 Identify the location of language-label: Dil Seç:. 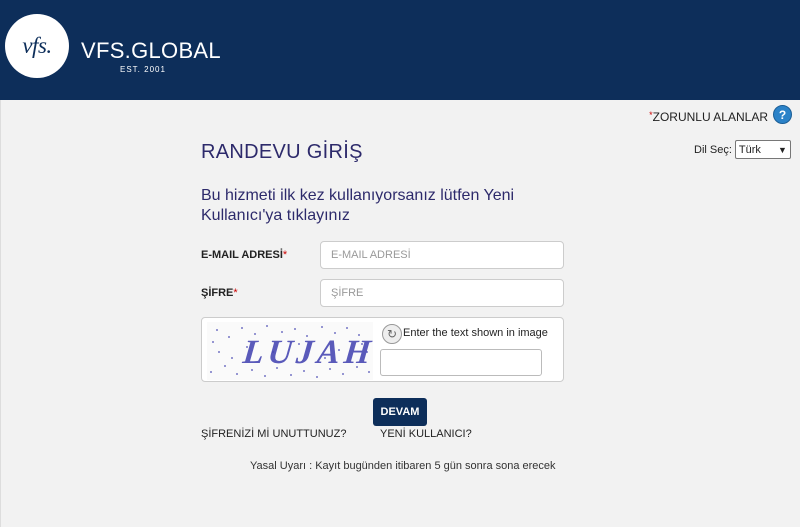
(713, 149).